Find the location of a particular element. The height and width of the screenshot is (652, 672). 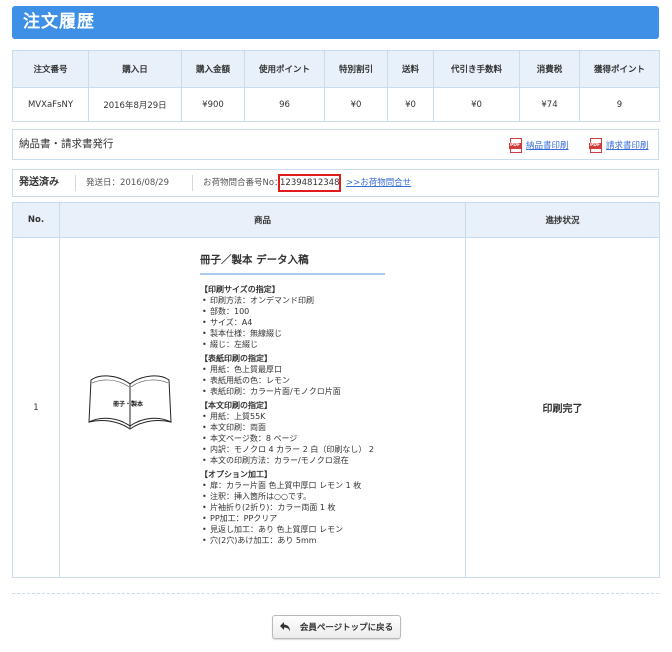

page-title: 注文履歴 is located at coordinates (335, 22).